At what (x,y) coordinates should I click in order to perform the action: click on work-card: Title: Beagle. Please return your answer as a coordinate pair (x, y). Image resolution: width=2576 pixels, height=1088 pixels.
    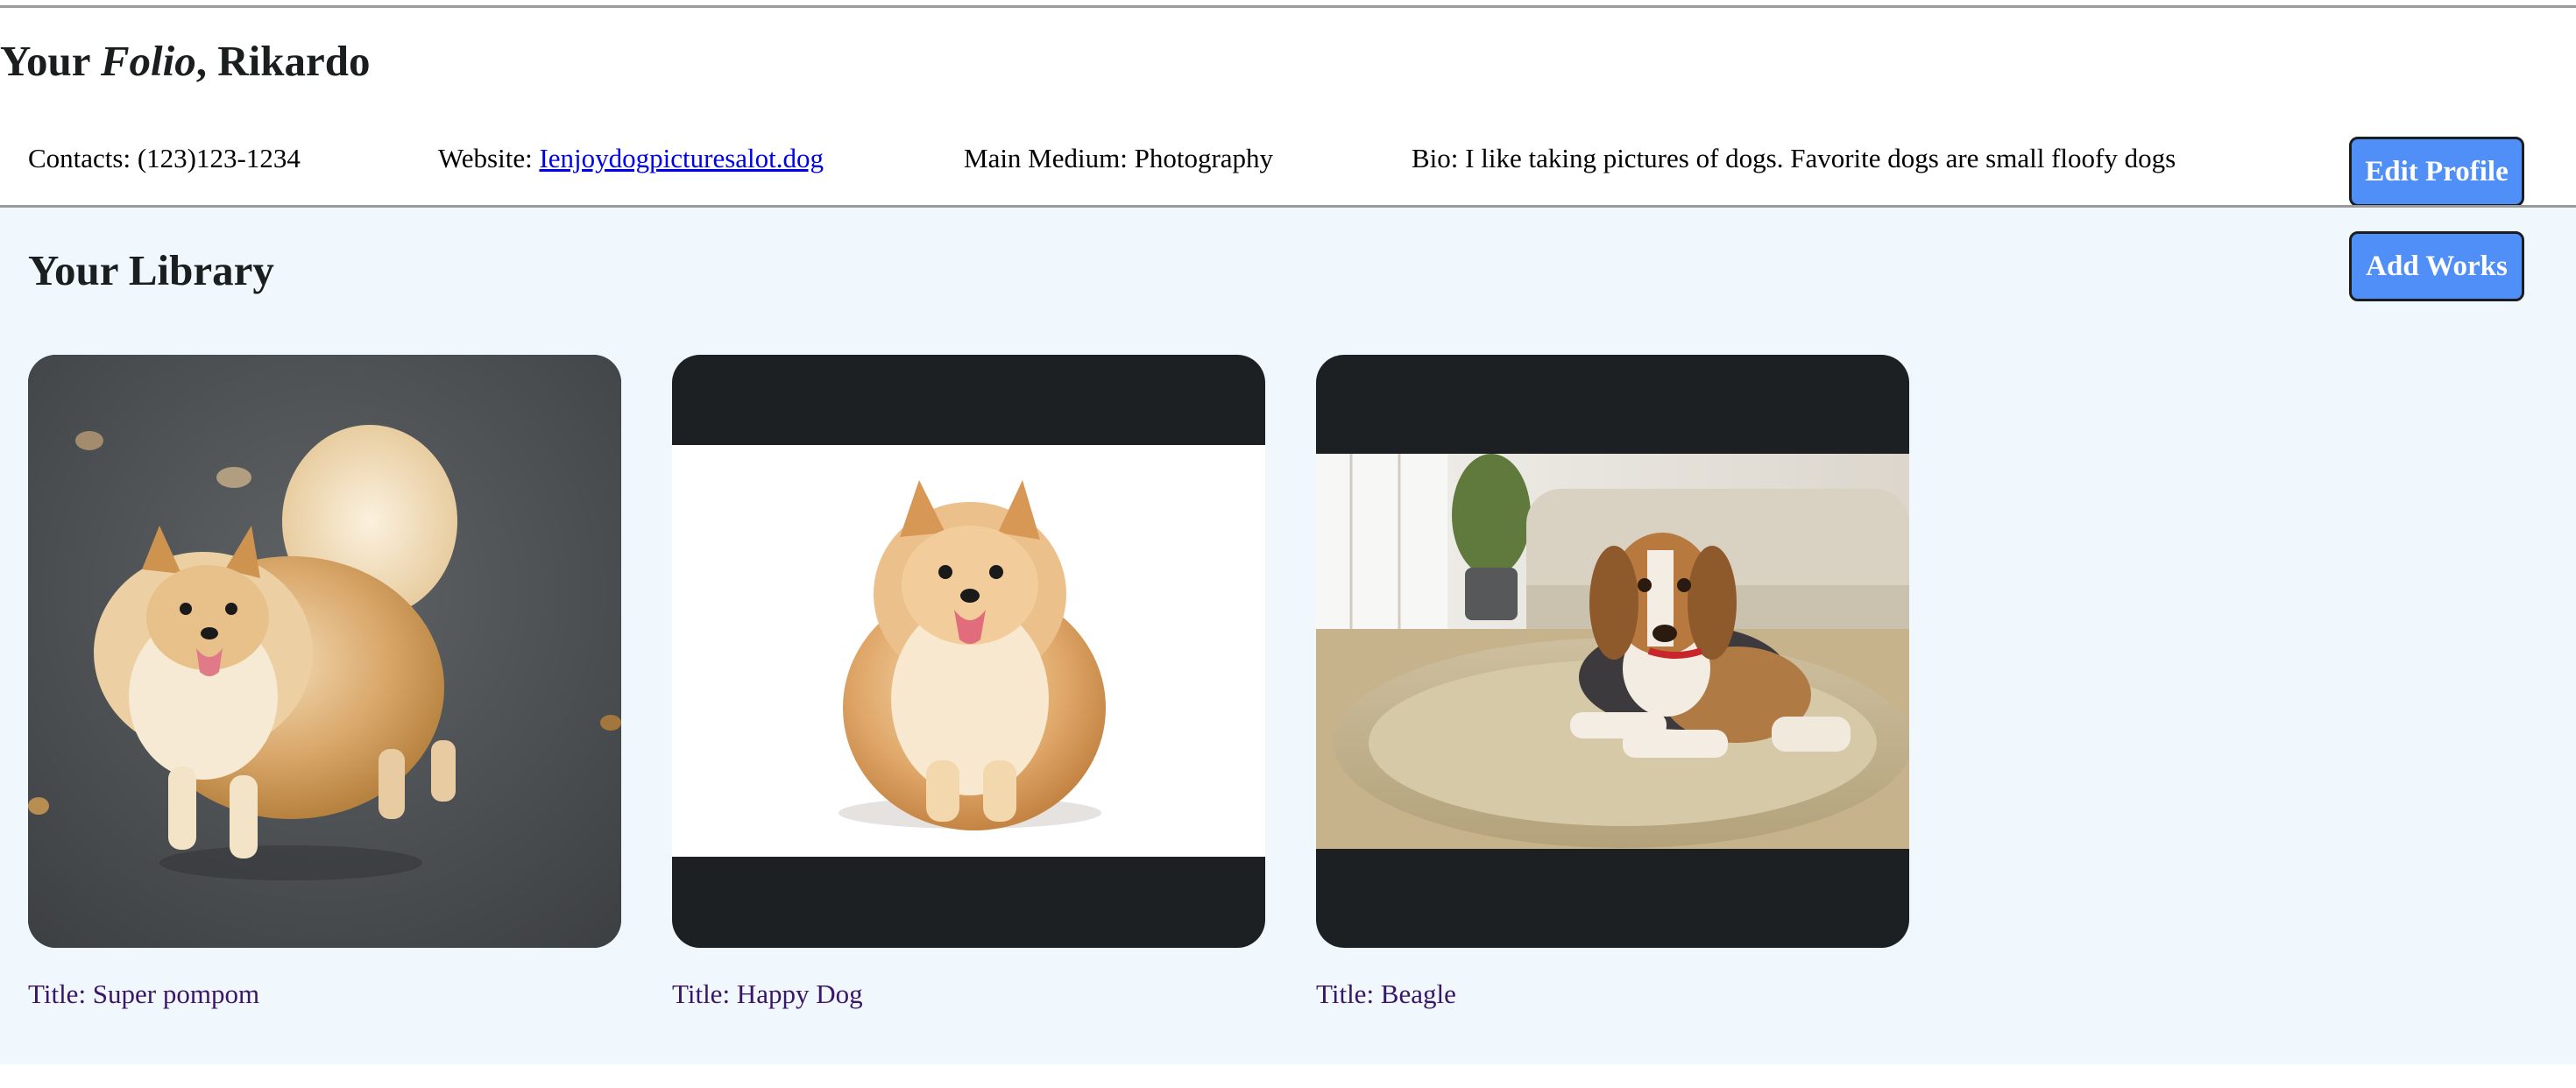
    Looking at the image, I should click on (1612, 682).